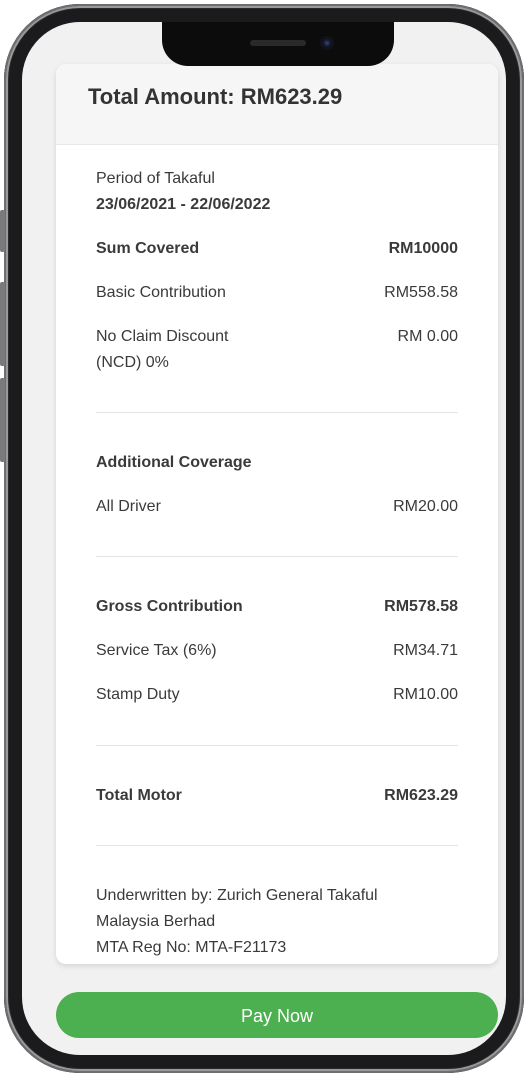  I want to click on speaker, so click(278, 43).